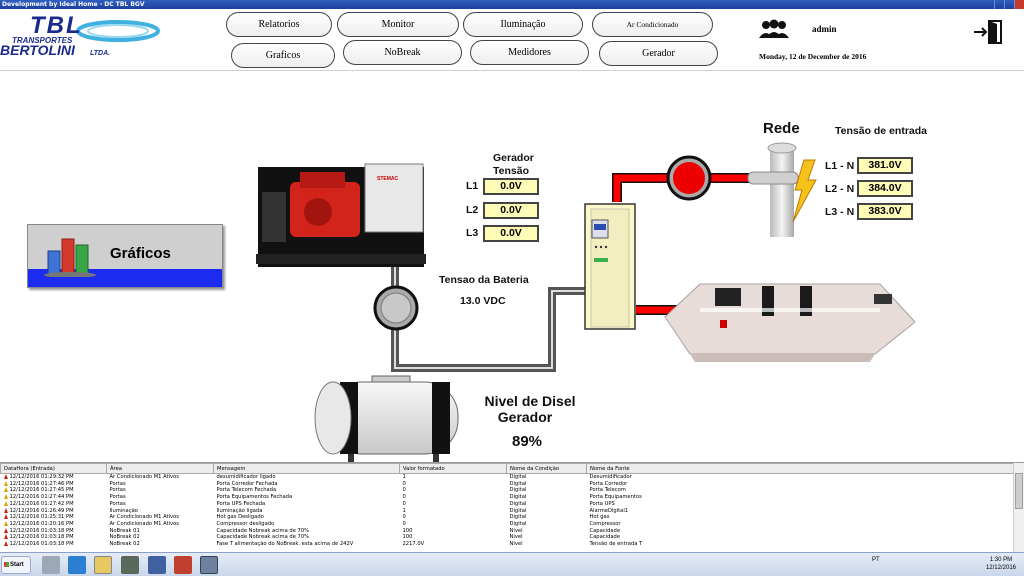 The image size is (1024, 576). I want to click on nav-nobreak-button: NoBreak, so click(402, 52).